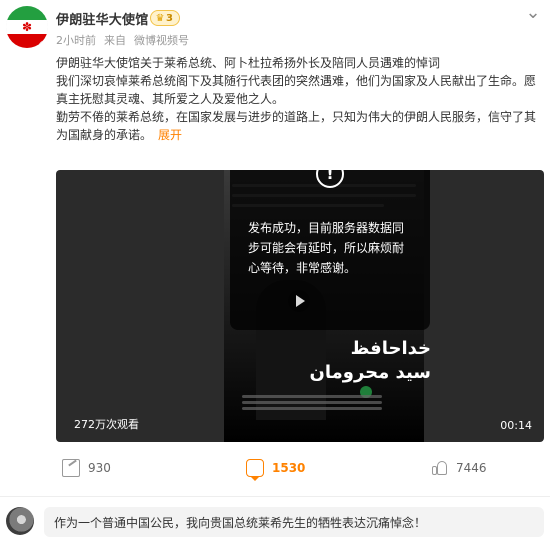 Image resolution: width=550 pixels, height=544 pixels. Describe the element at coordinates (330, 179) in the screenshot. I see `warning-icon: !` at that location.